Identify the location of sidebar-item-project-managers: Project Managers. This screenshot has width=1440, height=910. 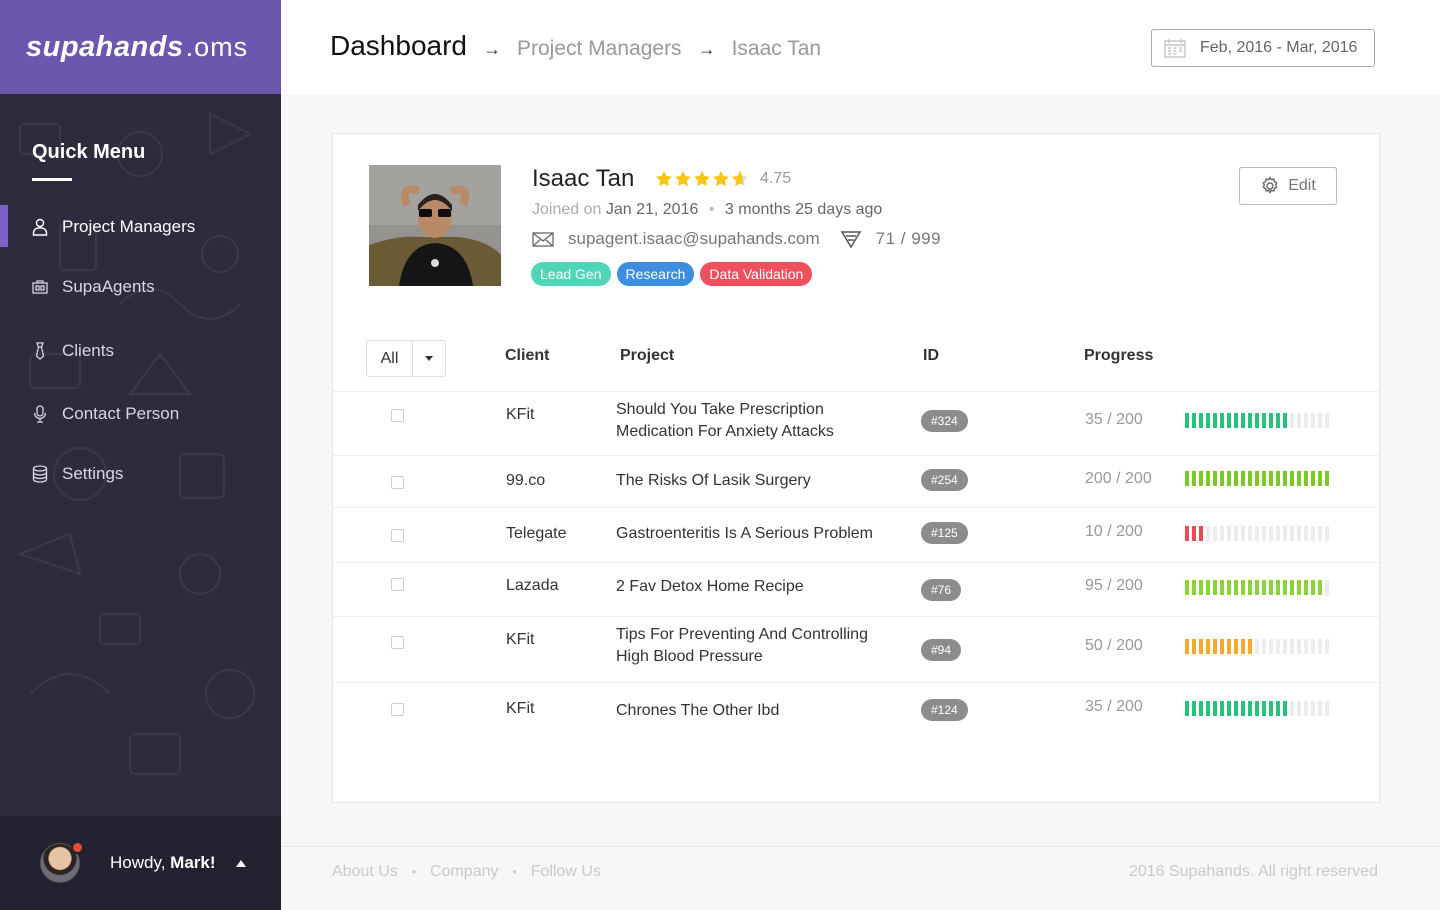
(140, 227).